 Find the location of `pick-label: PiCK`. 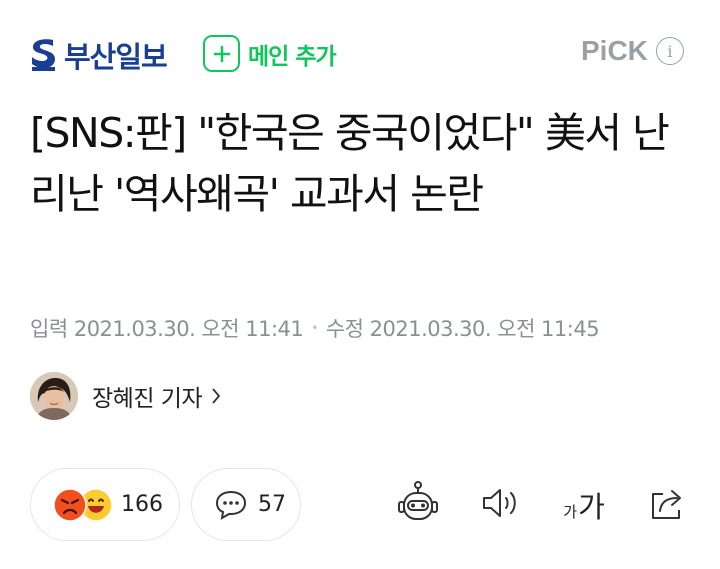

pick-label: PiCK is located at coordinates (614, 50).